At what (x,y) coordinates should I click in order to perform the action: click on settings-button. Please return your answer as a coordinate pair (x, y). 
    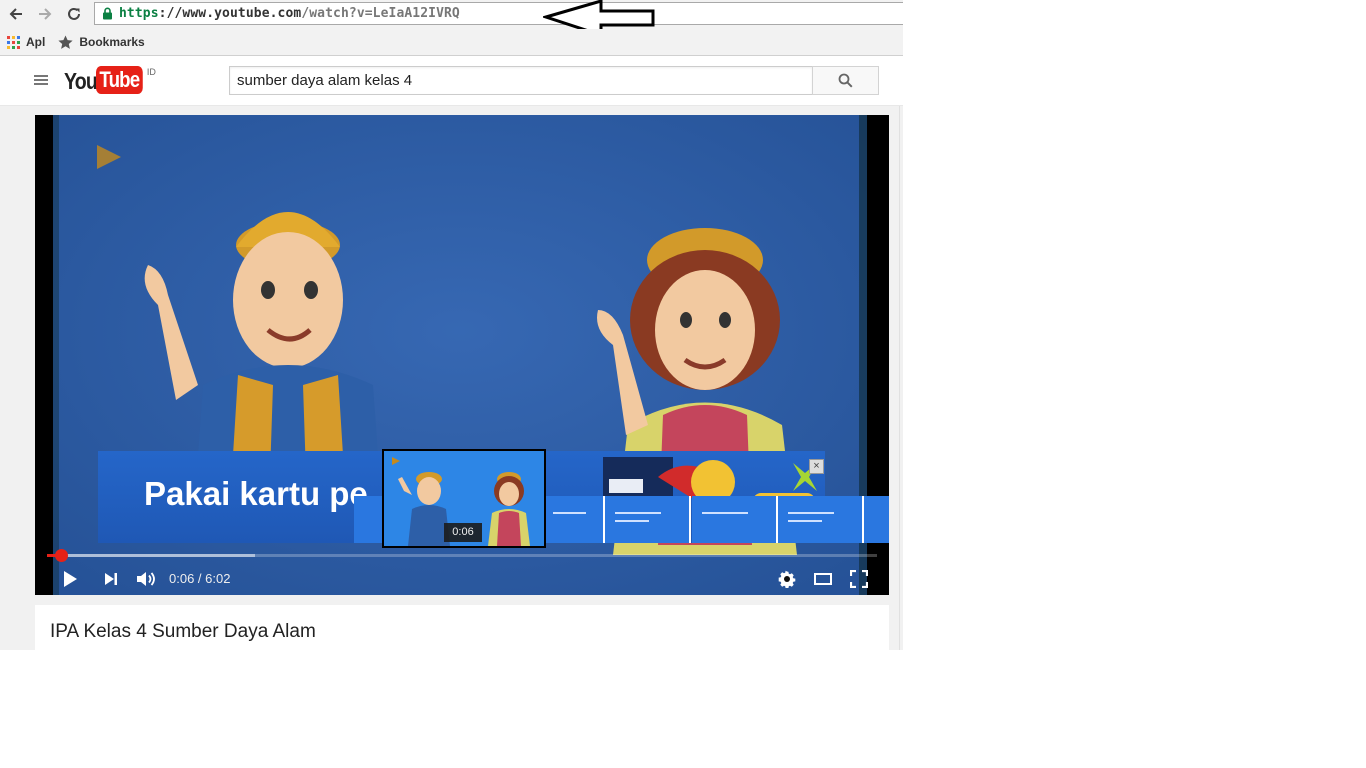
    Looking at the image, I should click on (787, 579).